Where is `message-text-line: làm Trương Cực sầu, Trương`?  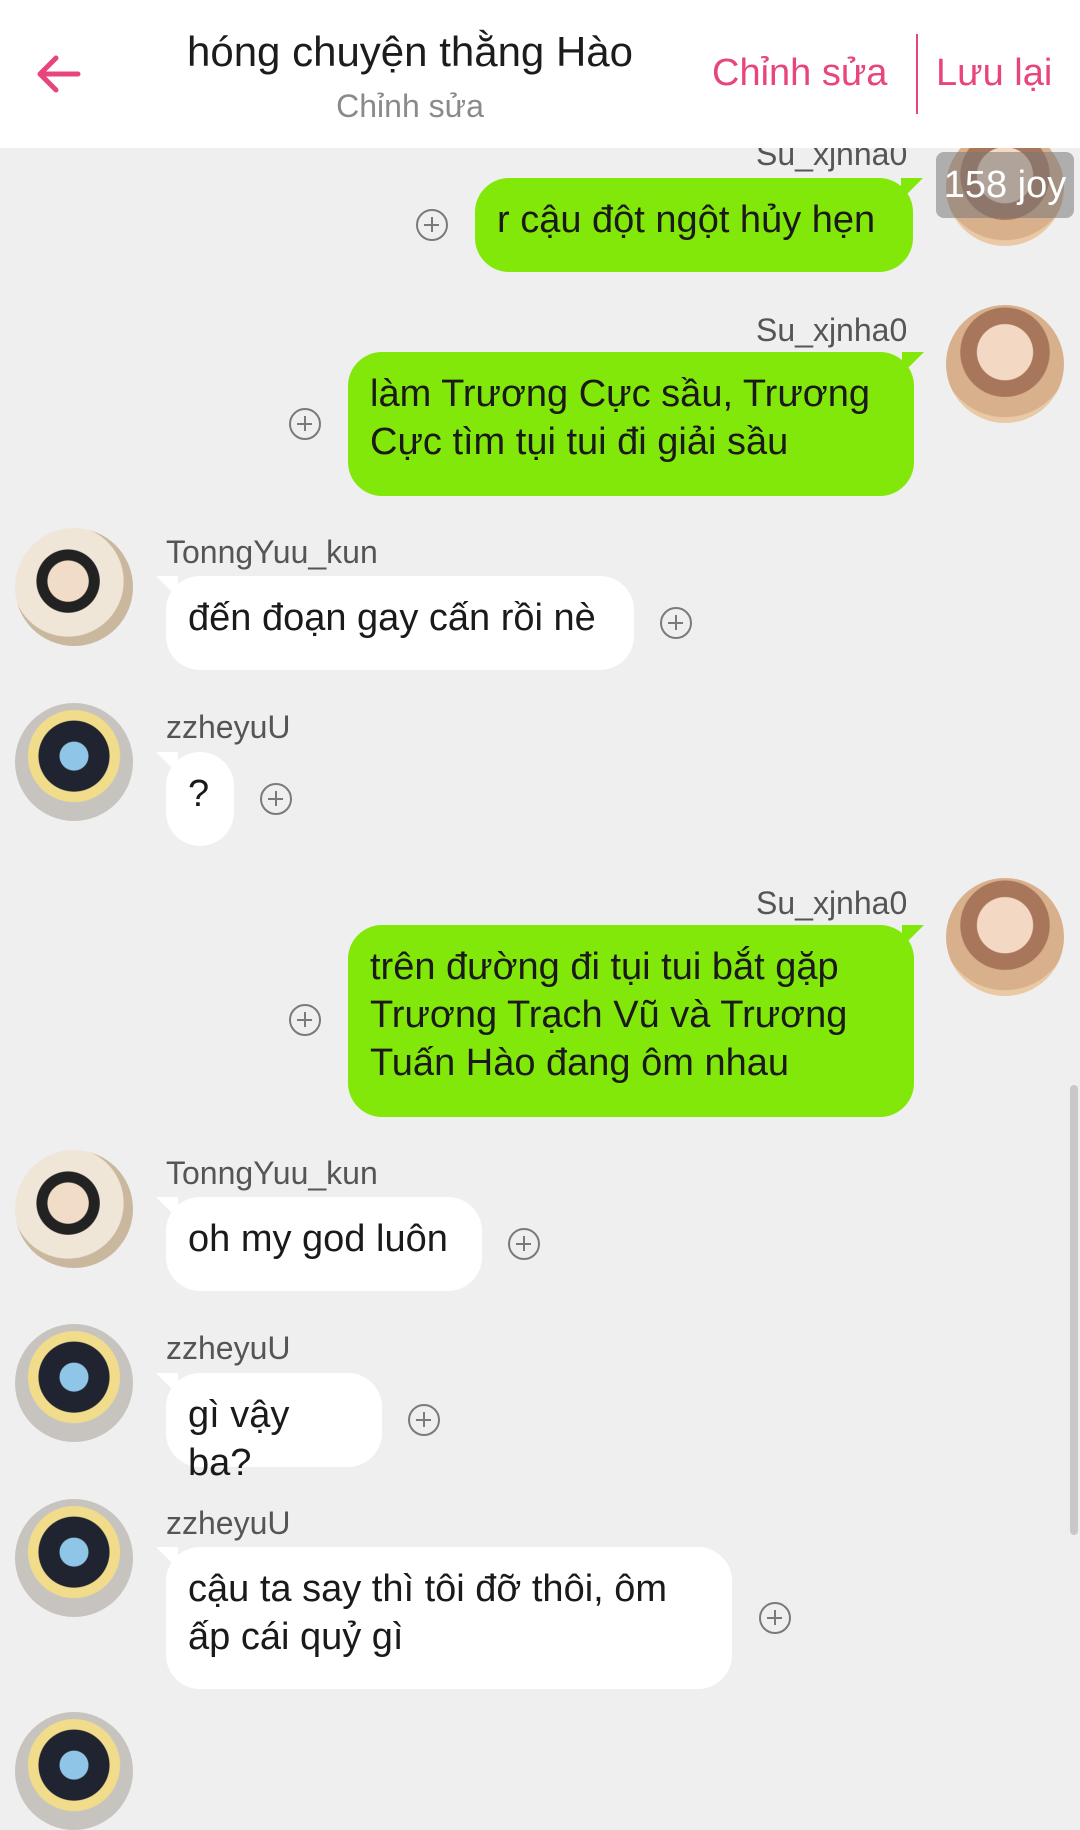
message-text-line: làm Trương Cực sầu, Trương is located at coordinates (620, 394).